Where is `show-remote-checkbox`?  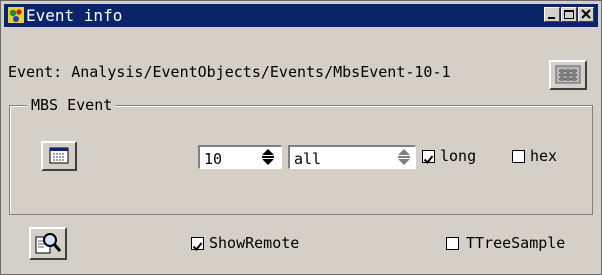
show-remote-checkbox is located at coordinates (197, 244).